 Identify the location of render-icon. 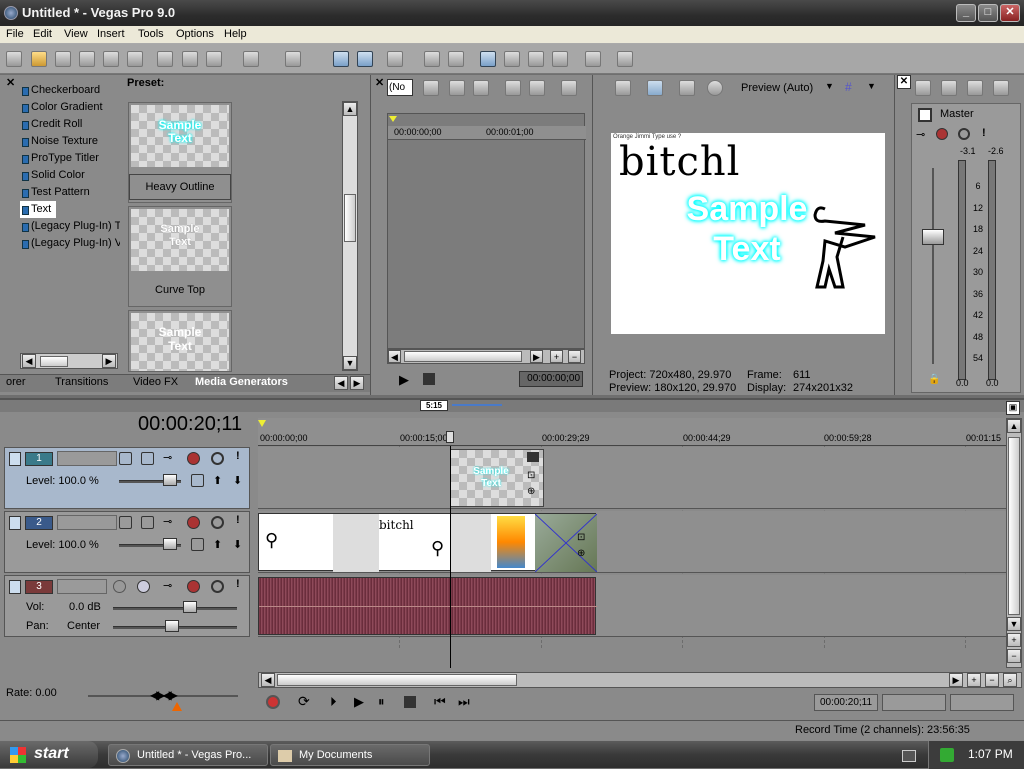
(111, 59).